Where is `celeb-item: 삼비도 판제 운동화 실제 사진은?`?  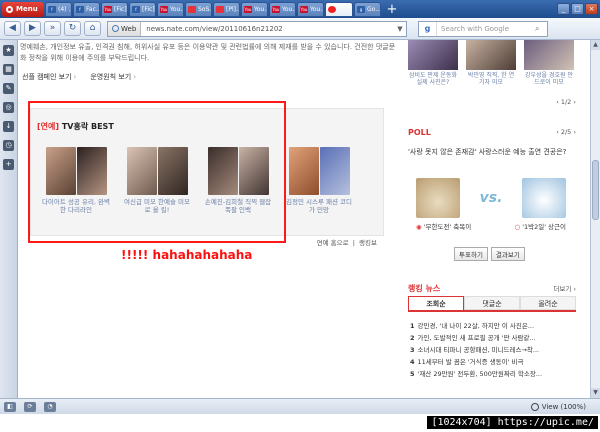
celeb-item: 삼비도 판제 운동화 실제 사진은? is located at coordinates (433, 63).